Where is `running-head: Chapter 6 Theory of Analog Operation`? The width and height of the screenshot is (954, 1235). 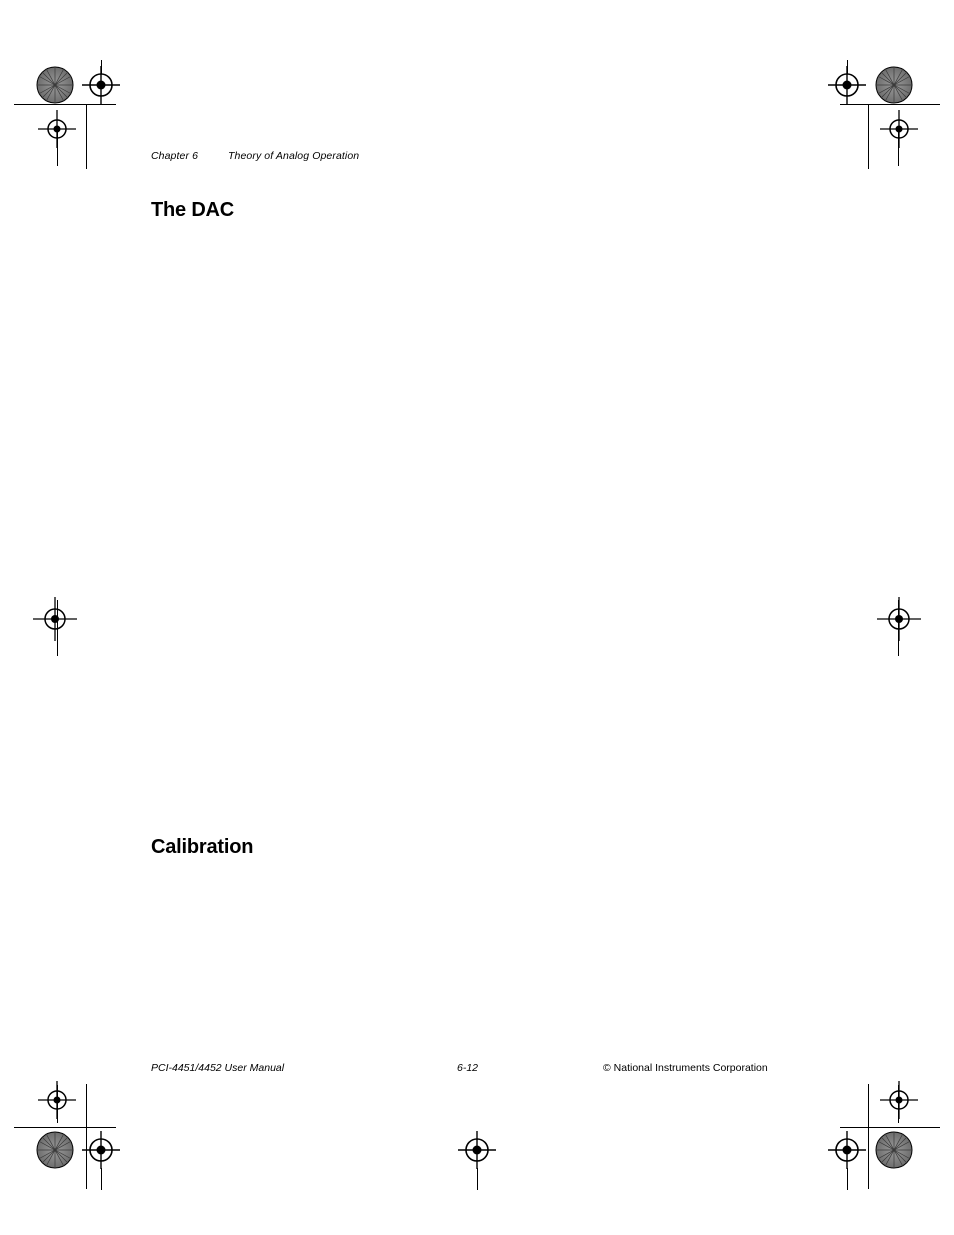 running-head: Chapter 6 Theory of Analog Operation is located at coordinates (255, 156).